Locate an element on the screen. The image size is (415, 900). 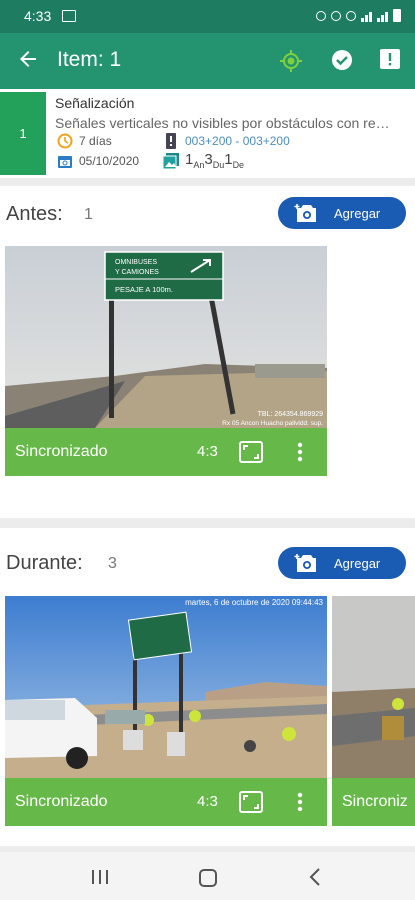
system-nav-bar is located at coordinates (207, 876).